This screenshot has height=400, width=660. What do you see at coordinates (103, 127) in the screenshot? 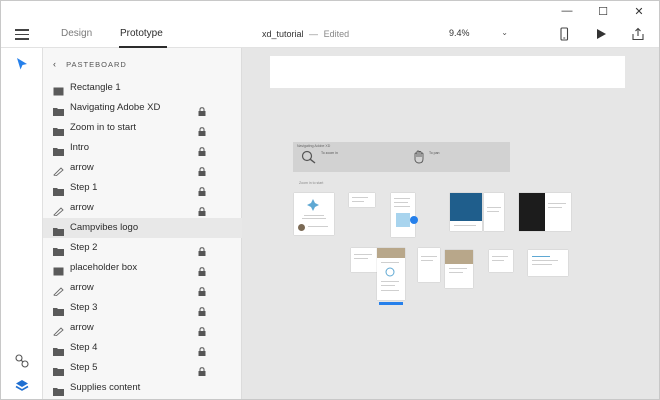
I see `layer-label: Zoom in to start` at bounding box center [103, 127].